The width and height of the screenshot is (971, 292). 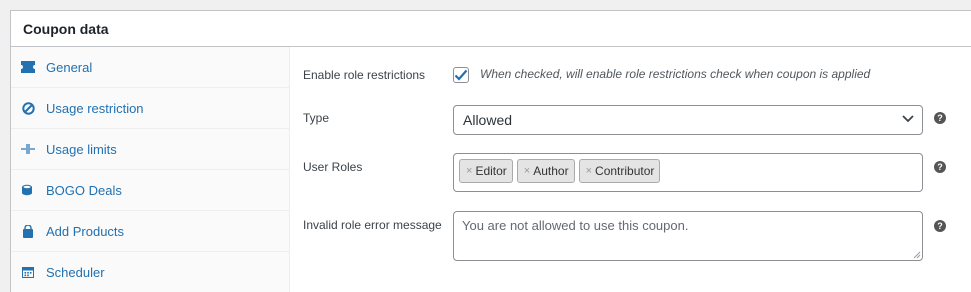 I want to click on bag-icon, so click(x=28, y=231).